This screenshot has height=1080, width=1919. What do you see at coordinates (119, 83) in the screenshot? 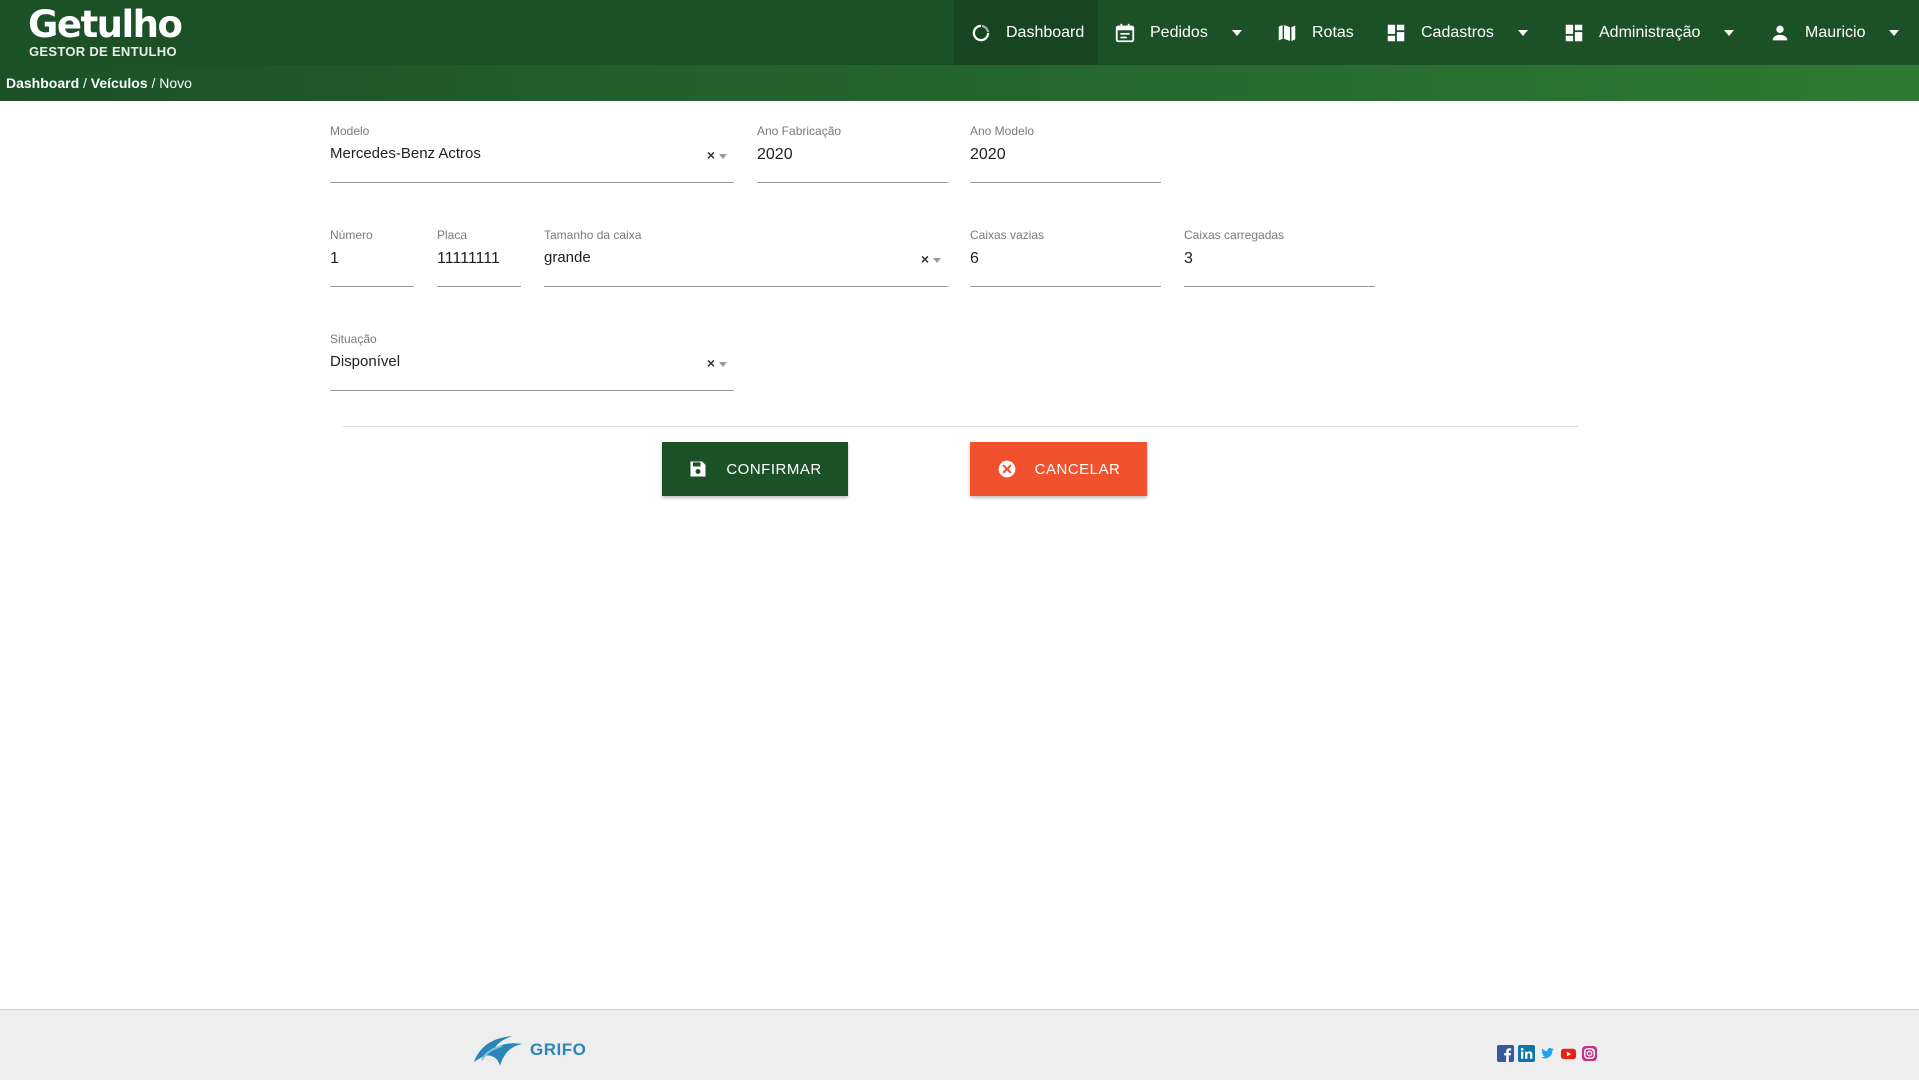
I see `breadcrumb-veiculos: Veículos` at bounding box center [119, 83].